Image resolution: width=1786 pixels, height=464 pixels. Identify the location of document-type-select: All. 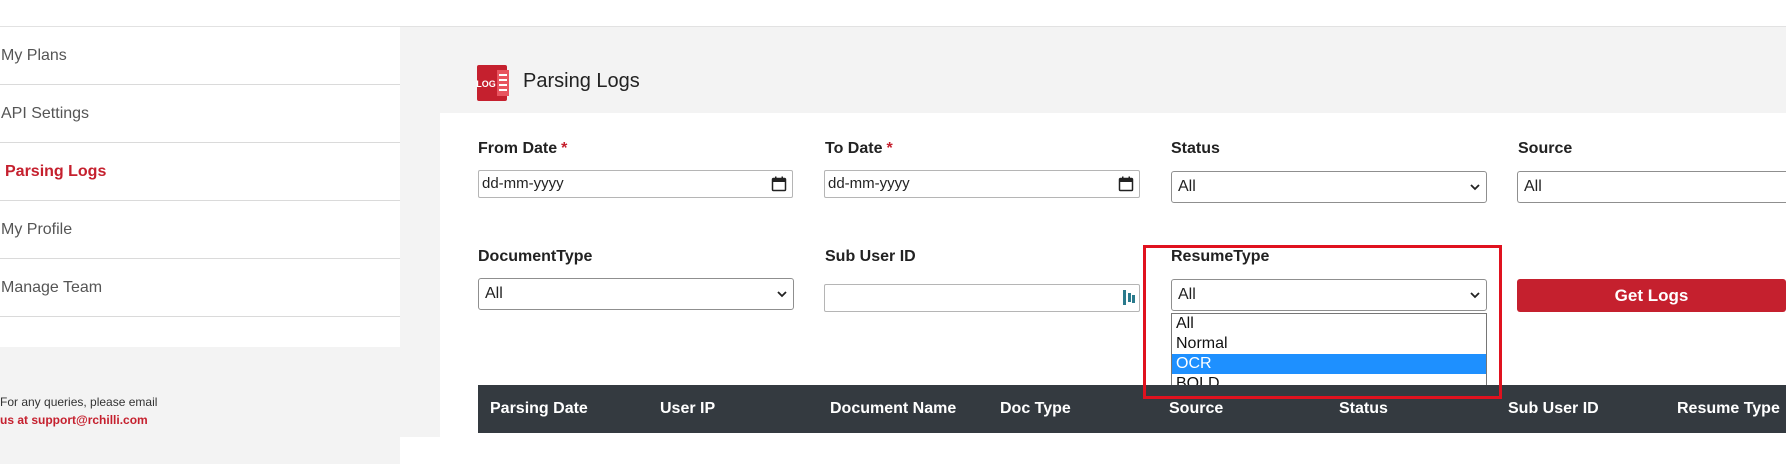
(636, 294).